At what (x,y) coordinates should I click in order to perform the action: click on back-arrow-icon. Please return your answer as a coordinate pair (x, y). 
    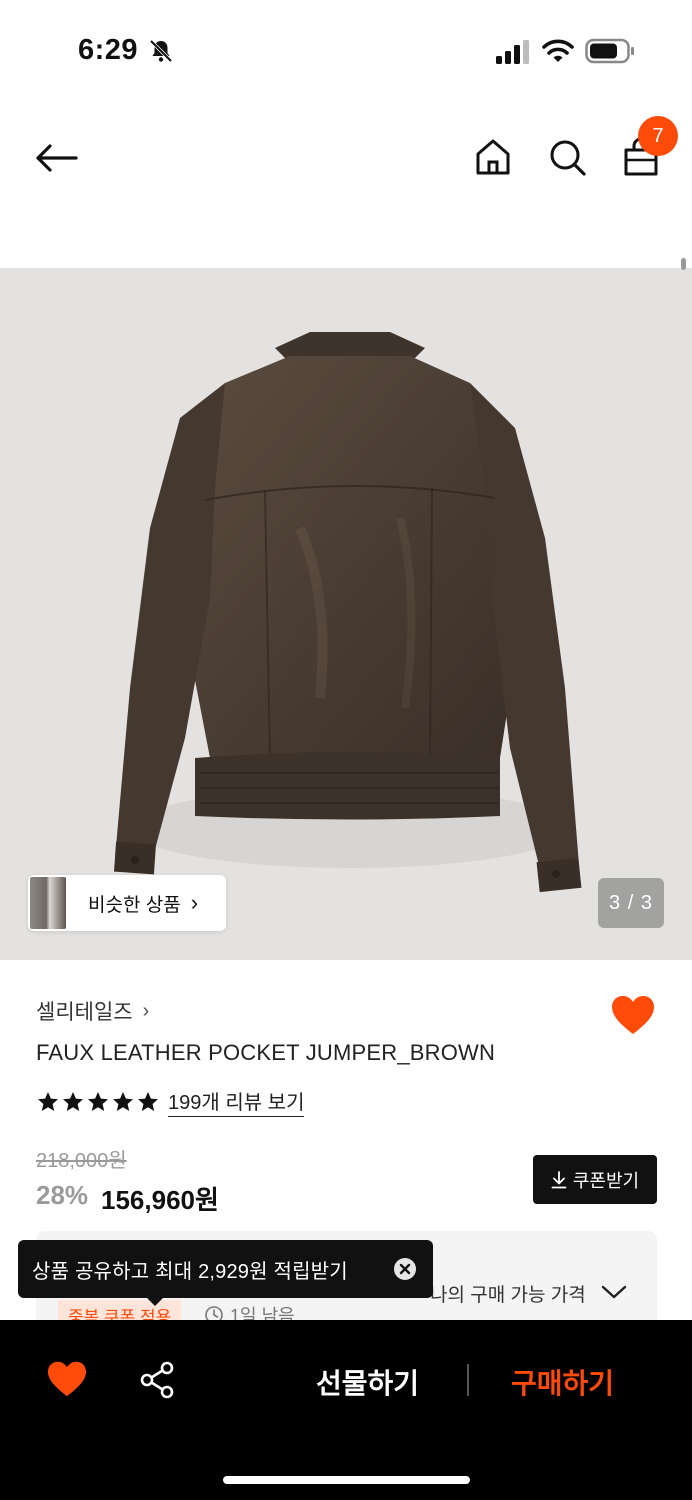
    Looking at the image, I should click on (57, 158).